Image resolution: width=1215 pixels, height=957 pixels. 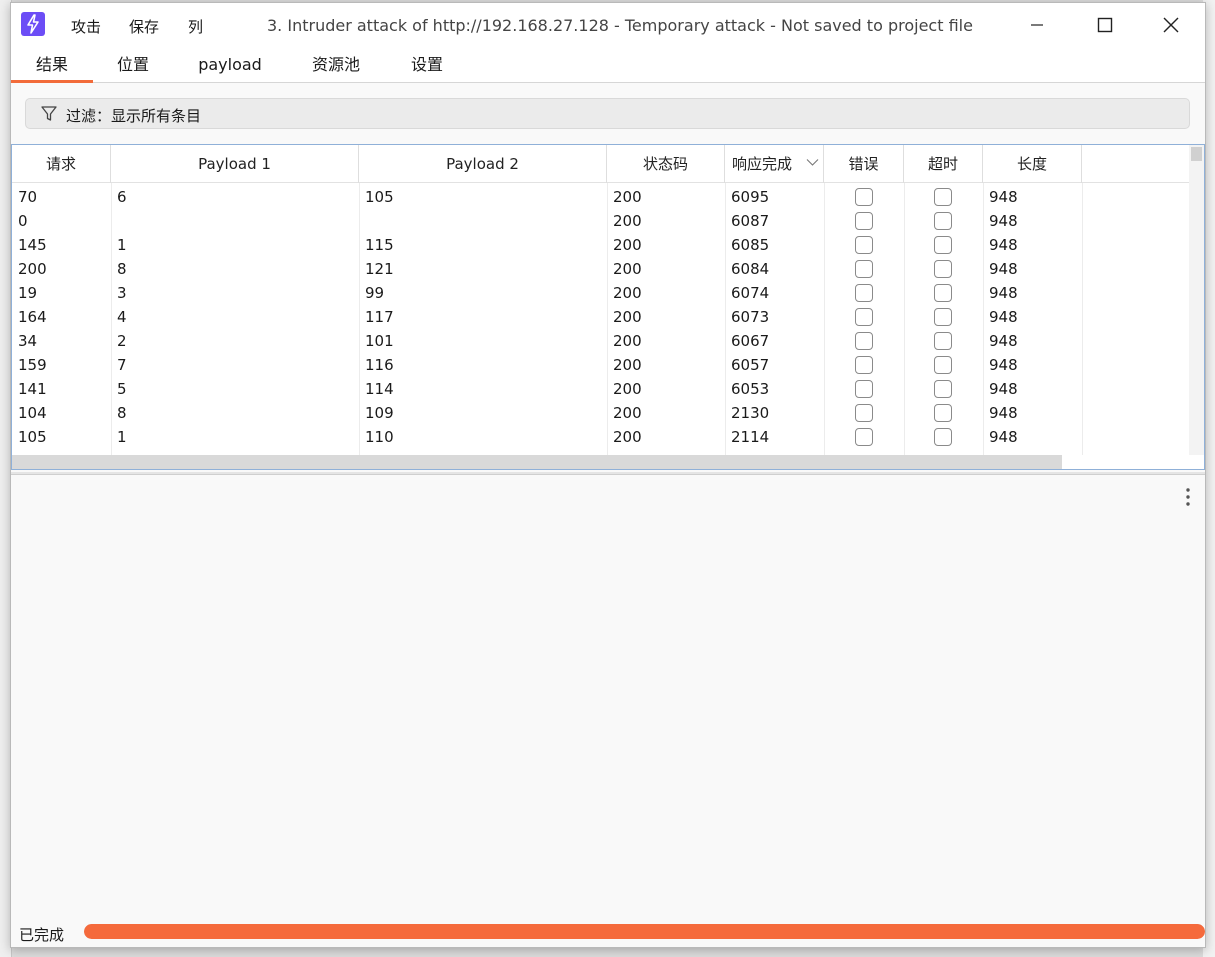 I want to click on close-icon, so click(x=1171, y=25).